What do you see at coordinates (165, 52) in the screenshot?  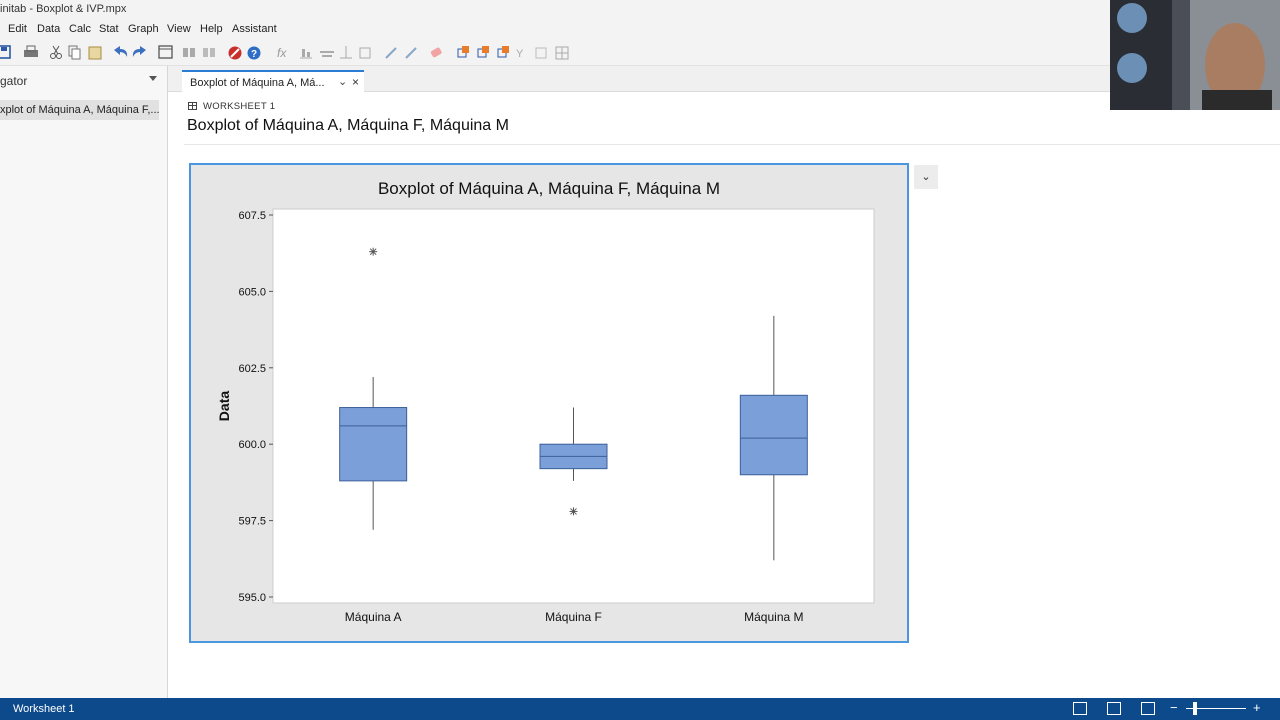 I see `new-window-icon` at bounding box center [165, 52].